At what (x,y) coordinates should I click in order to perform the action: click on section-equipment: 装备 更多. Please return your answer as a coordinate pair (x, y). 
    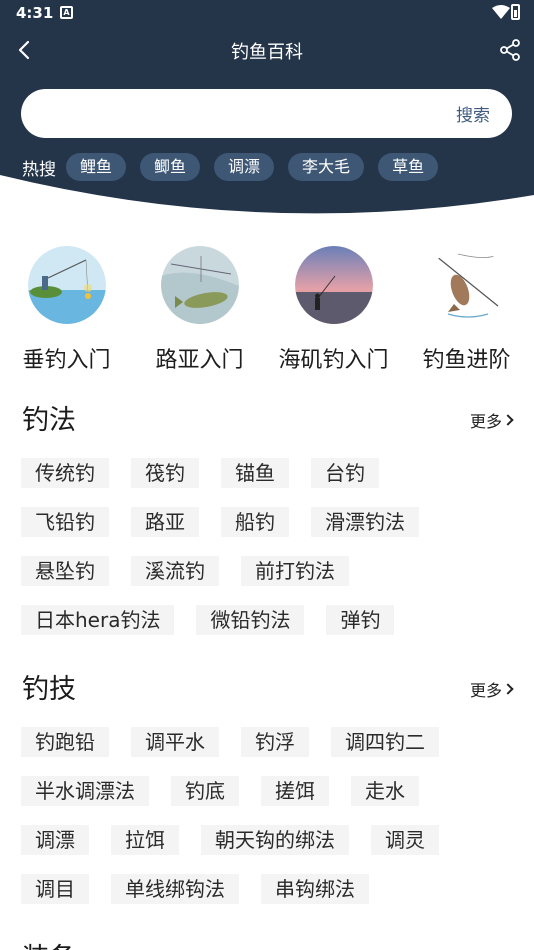
    Looking at the image, I should click on (267, 943).